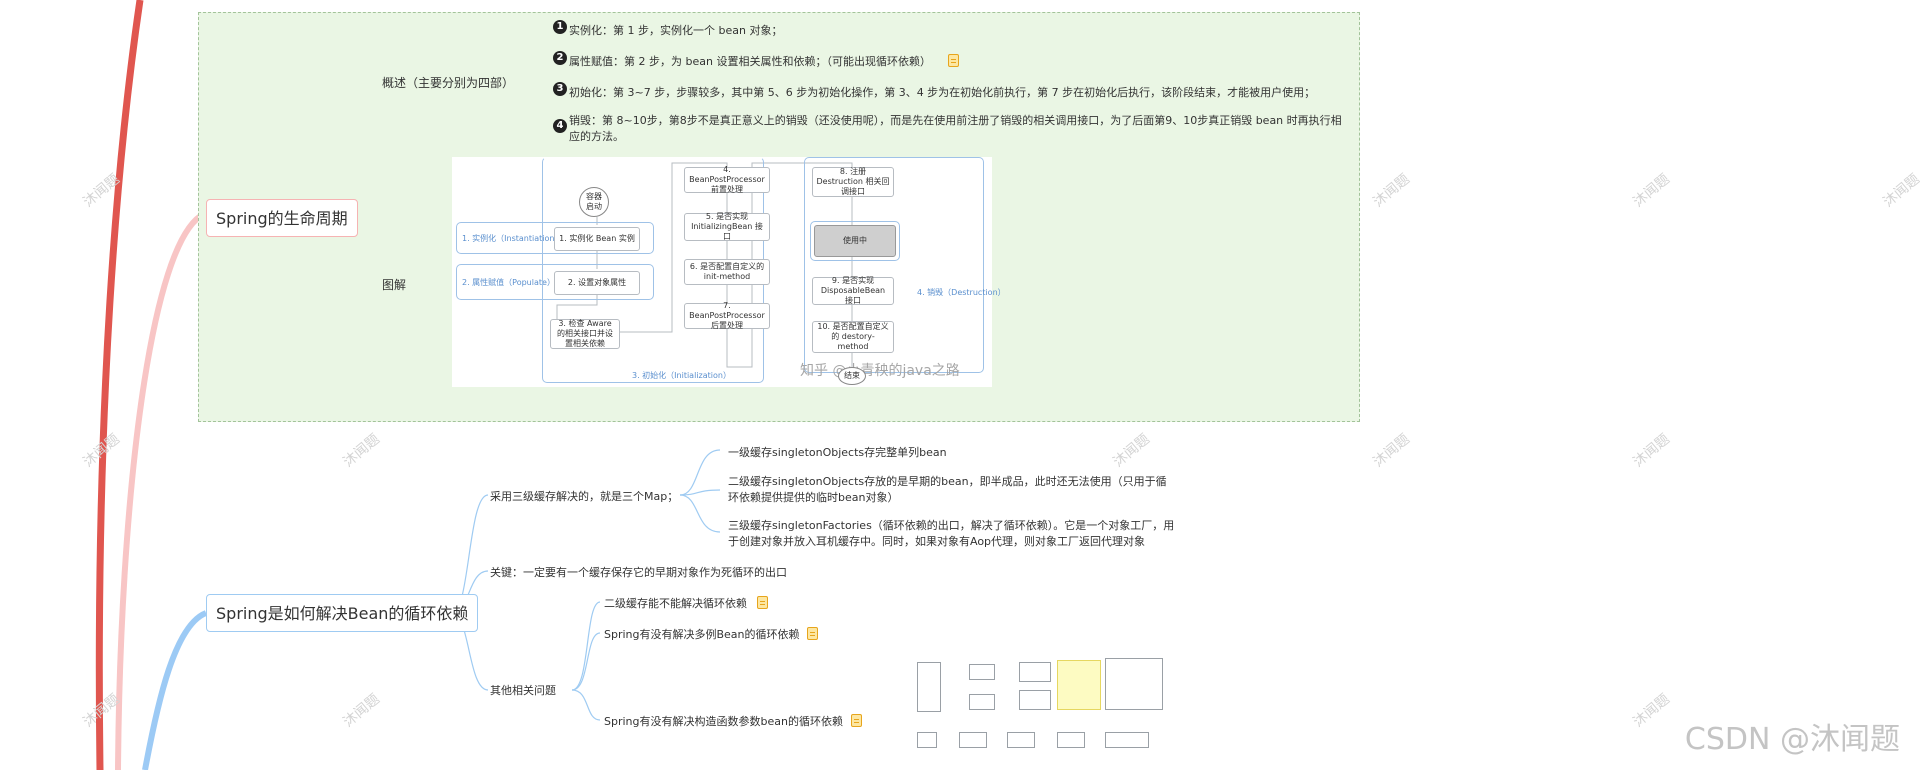 The height and width of the screenshot is (770, 1920). Describe the element at coordinates (584, 496) in the screenshot. I see `cache-label: 采用三级缓存解决的，就是三个Map；` at that location.